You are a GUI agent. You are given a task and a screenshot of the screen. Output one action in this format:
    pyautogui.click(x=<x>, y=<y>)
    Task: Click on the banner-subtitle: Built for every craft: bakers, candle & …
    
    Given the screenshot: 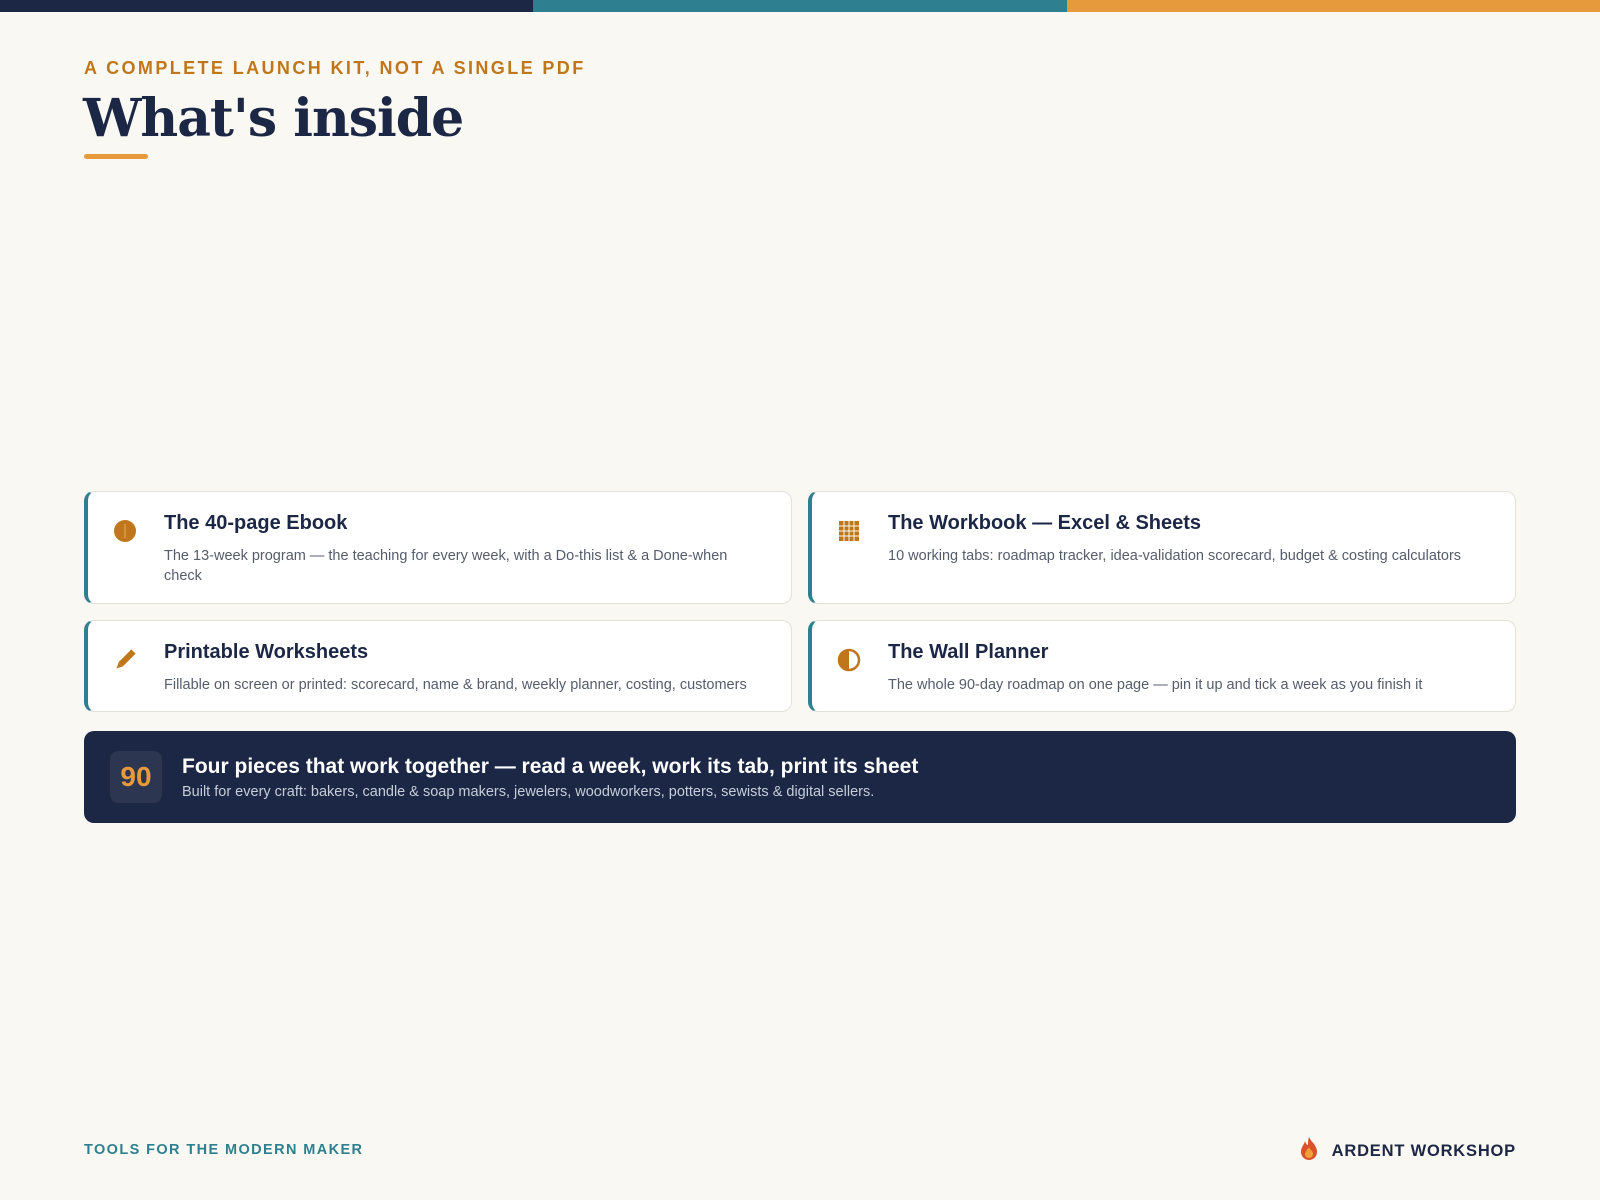 What is the action you would take?
    pyautogui.click(x=528, y=792)
    